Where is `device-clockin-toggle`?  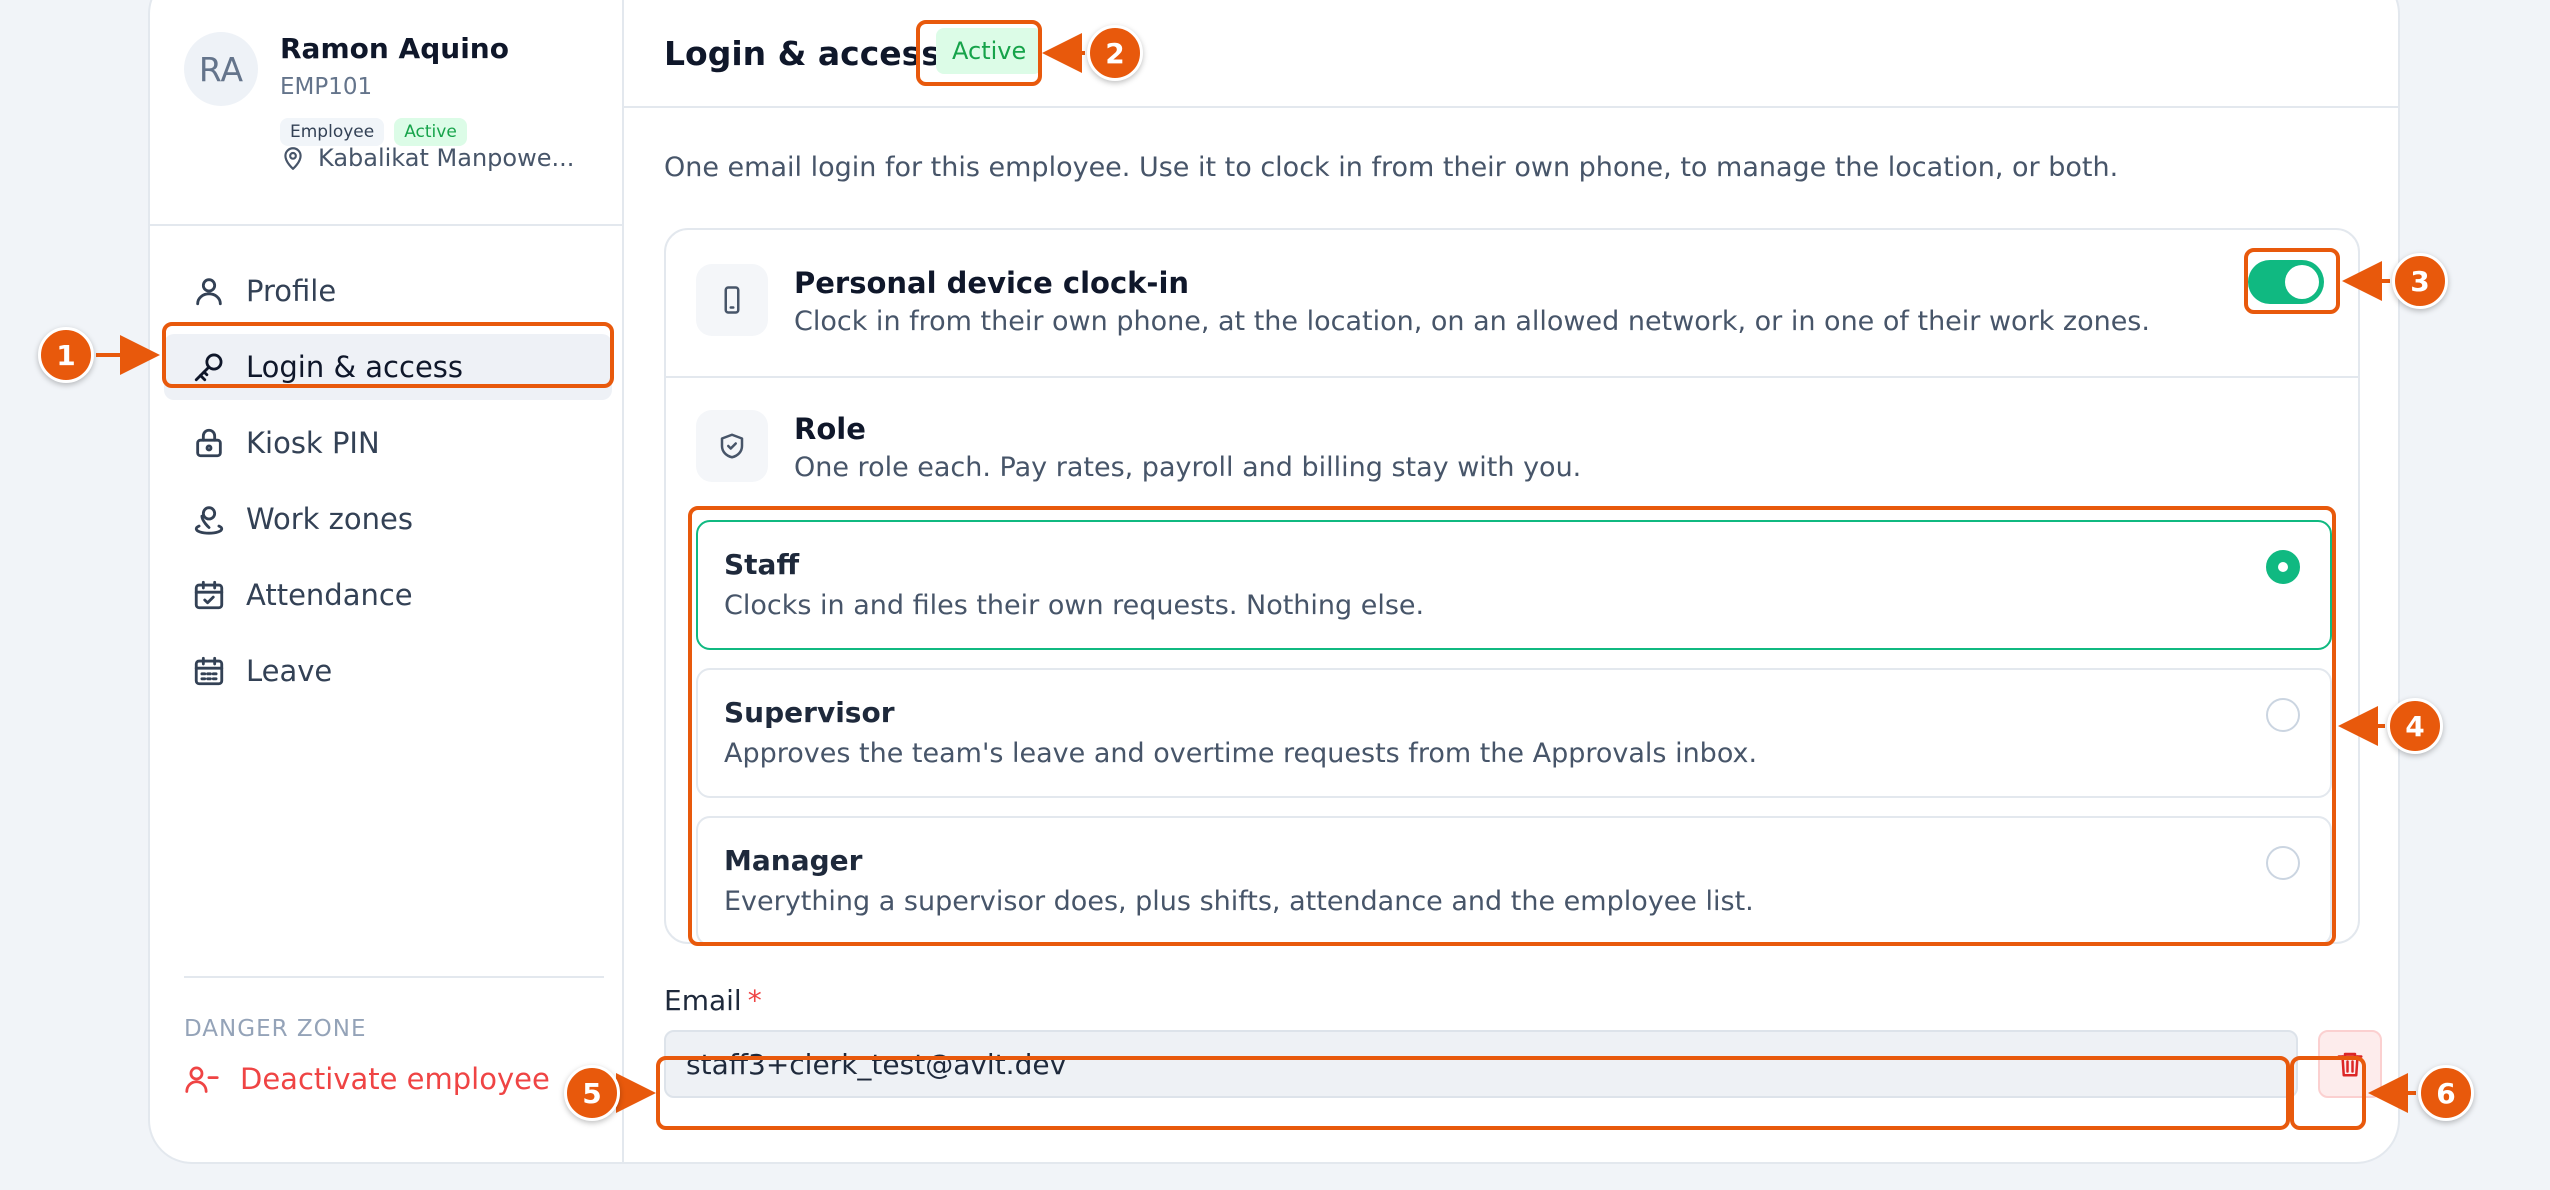
device-clockin-toggle is located at coordinates (2286, 282).